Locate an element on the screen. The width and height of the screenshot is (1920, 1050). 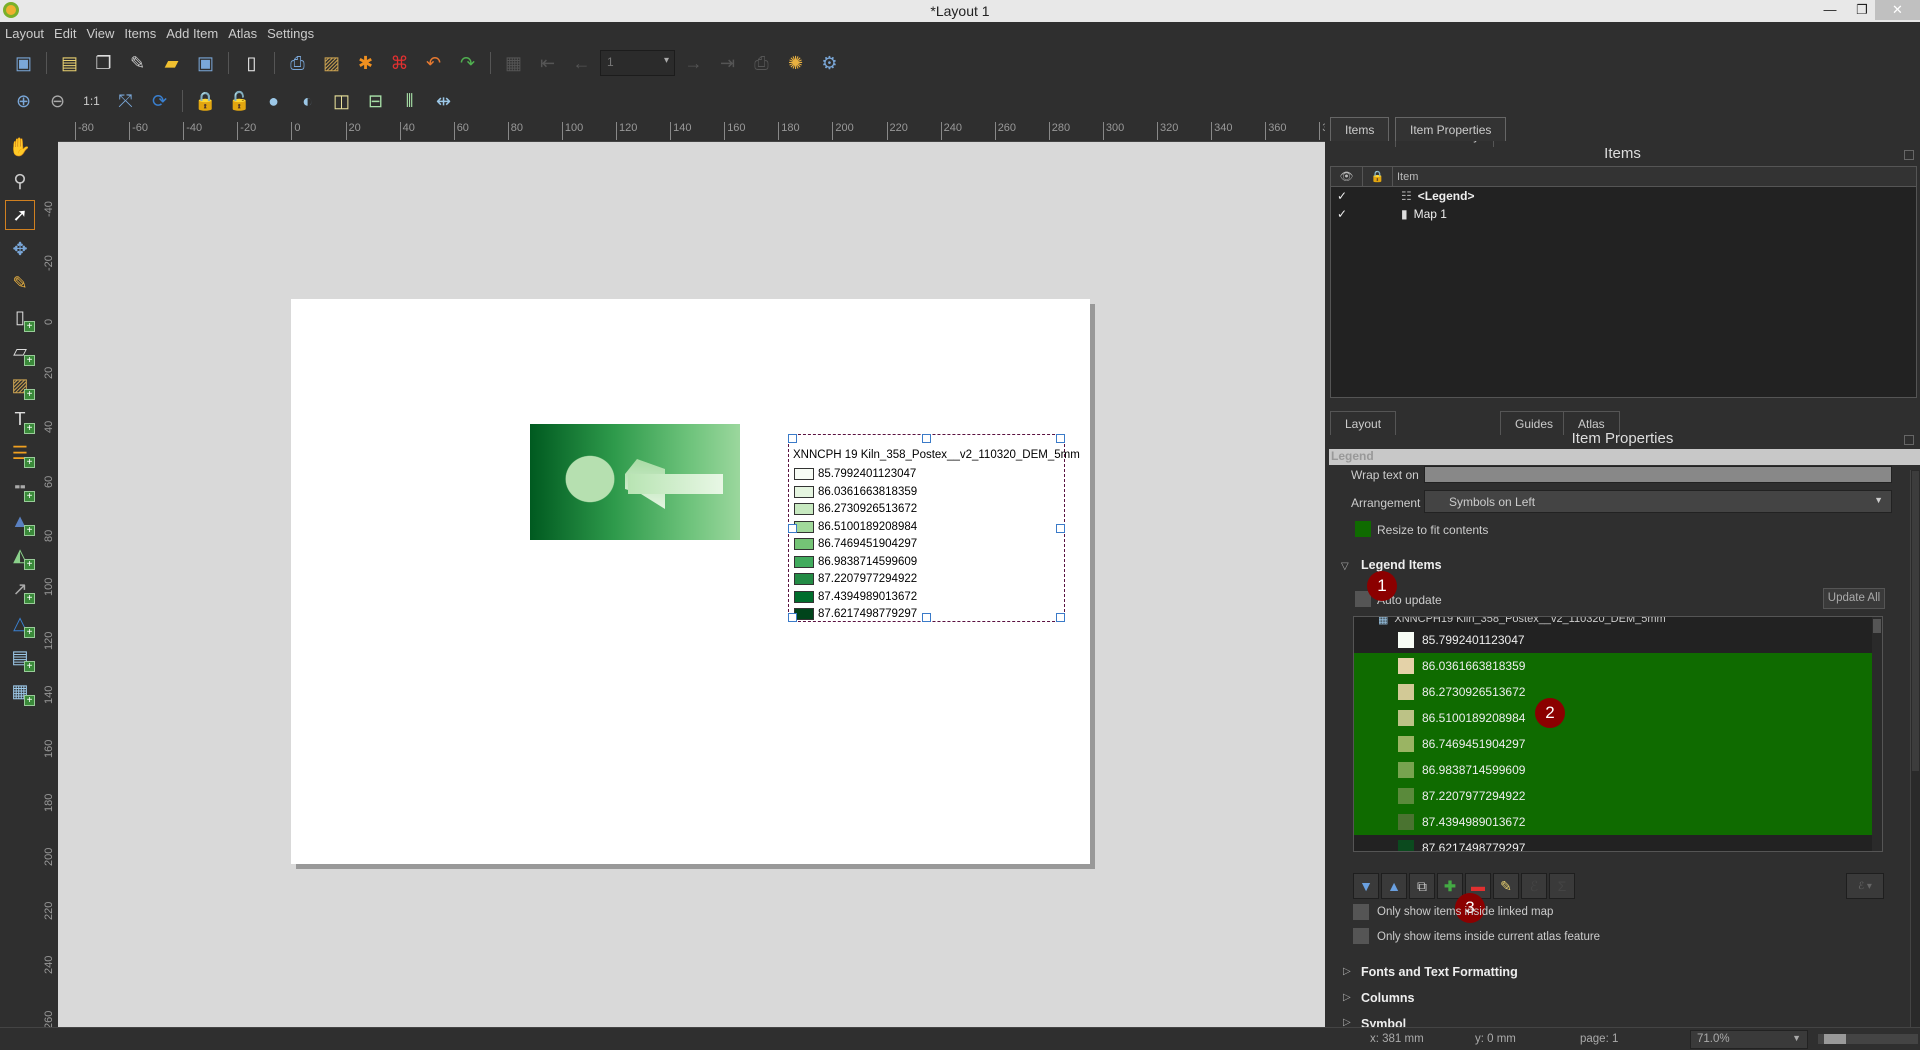
atlas-export-icon: ✺ is located at coordinates (795, 63).